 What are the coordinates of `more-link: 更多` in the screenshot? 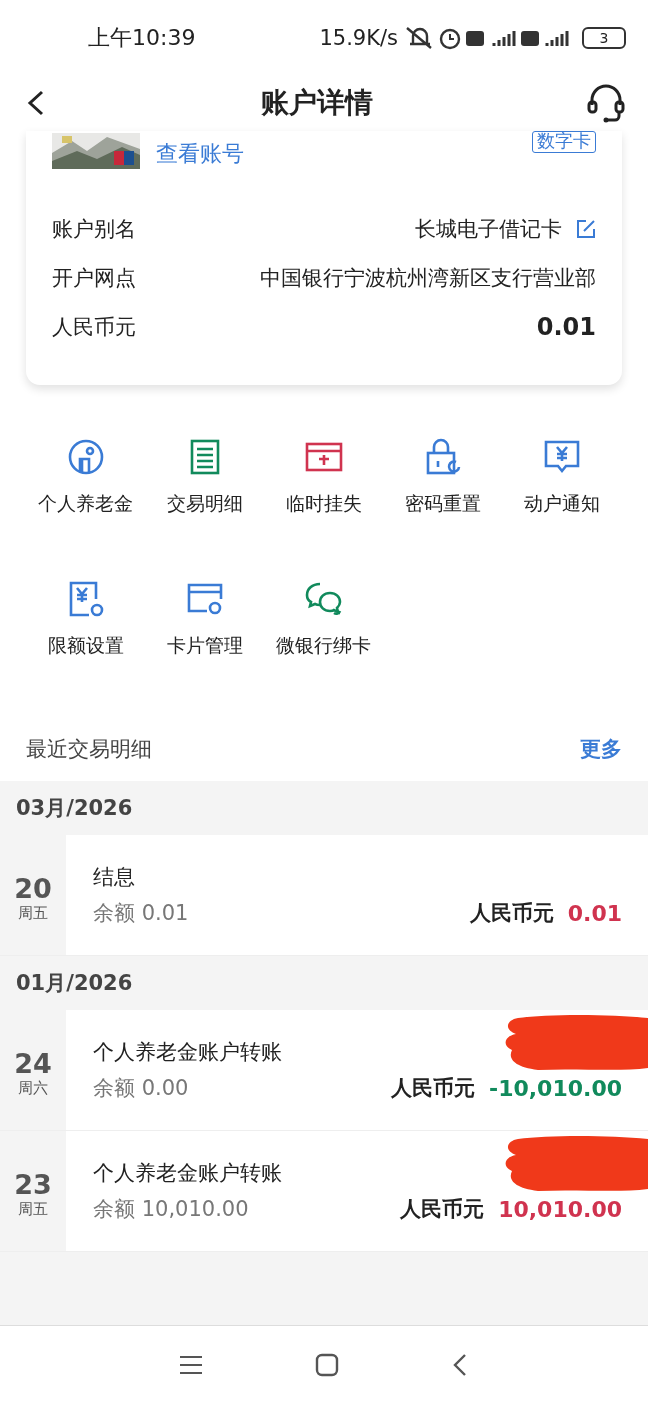 It's located at (601, 749).